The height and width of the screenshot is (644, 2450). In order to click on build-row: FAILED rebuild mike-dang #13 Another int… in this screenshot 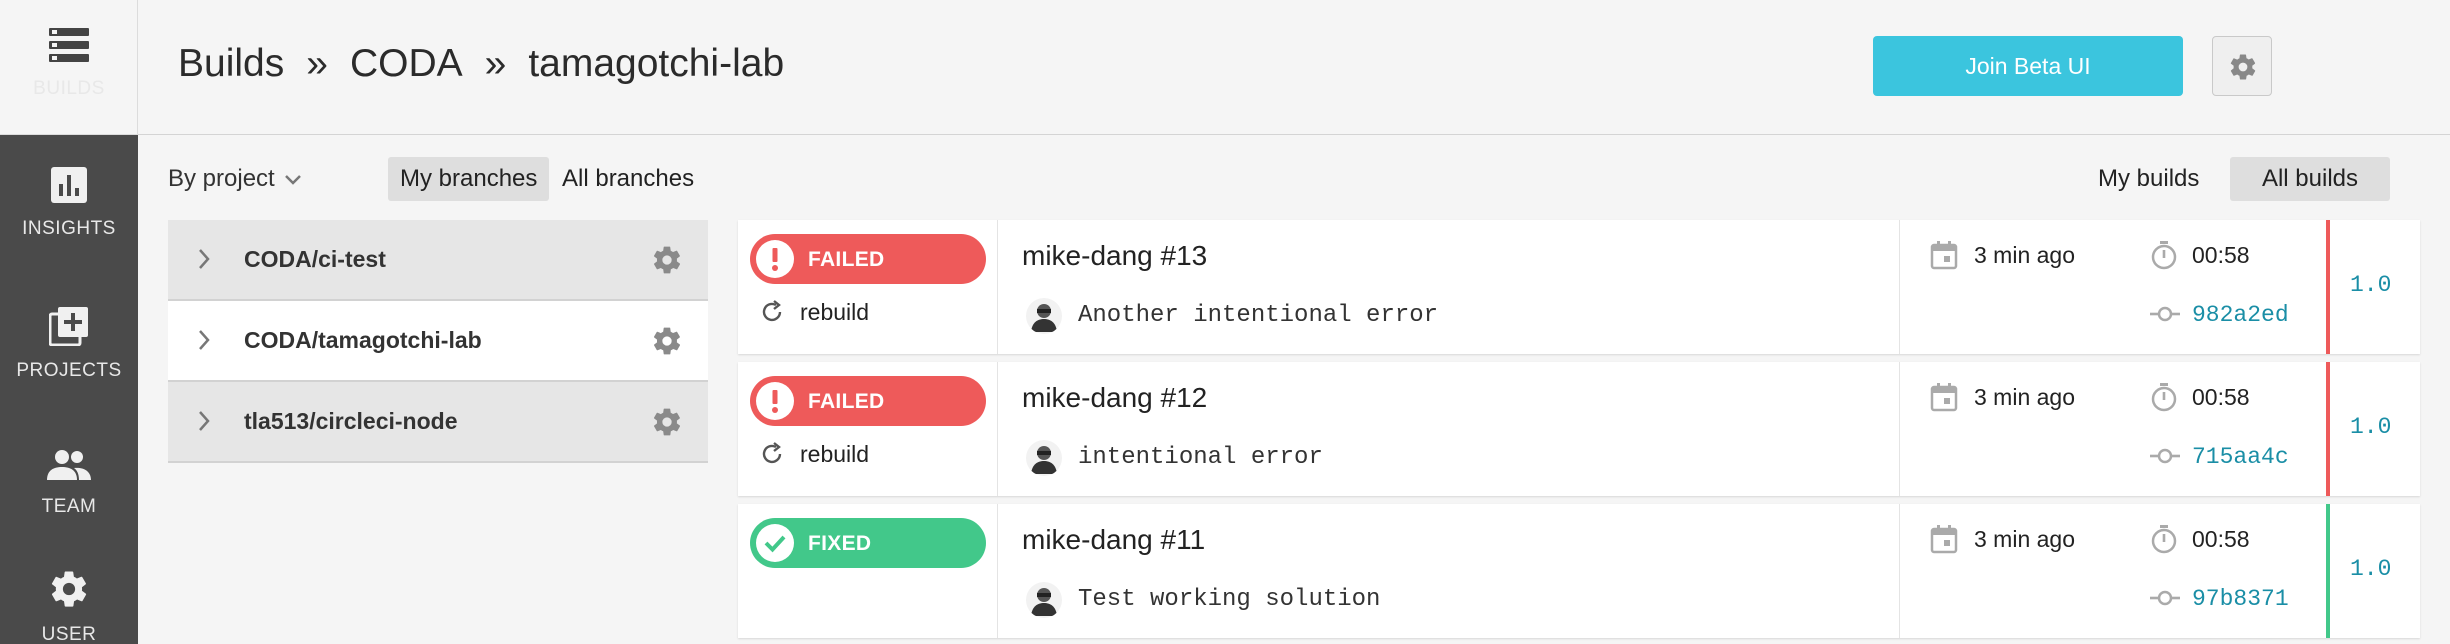, I will do `click(1579, 287)`.